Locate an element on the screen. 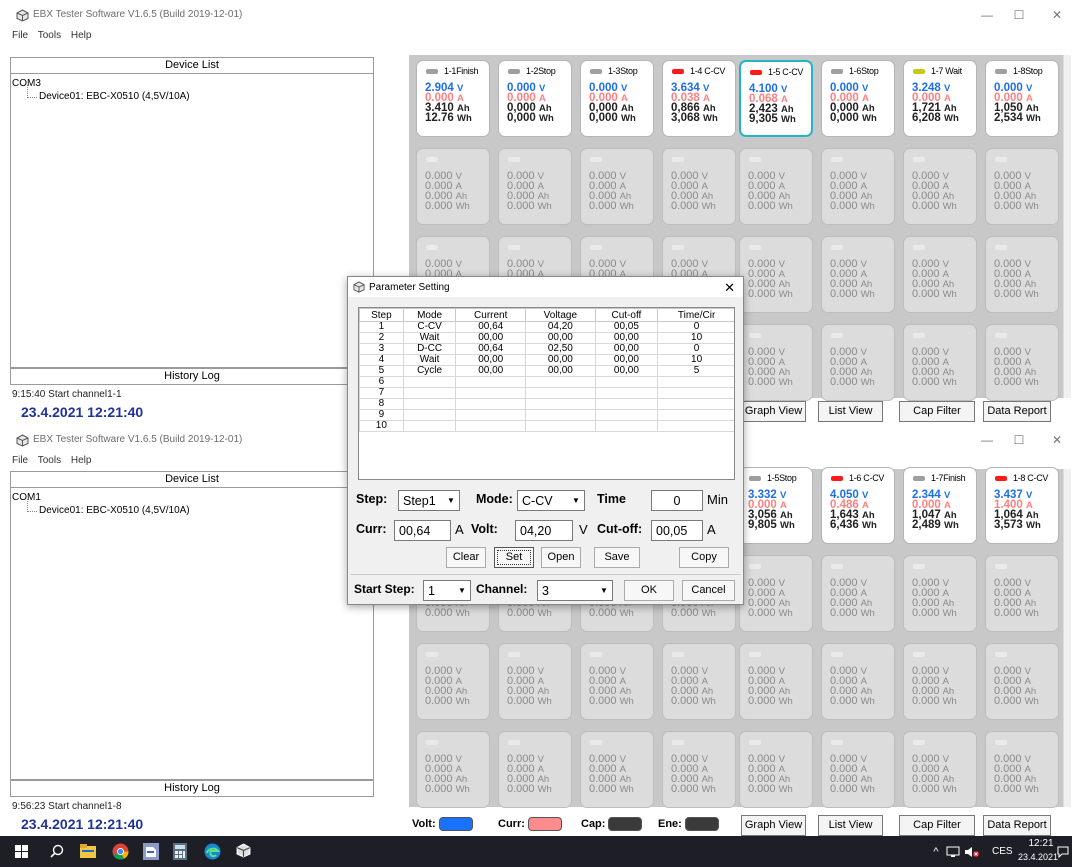 The image size is (1072, 867). channel-select: 3 ▼ is located at coordinates (575, 590).